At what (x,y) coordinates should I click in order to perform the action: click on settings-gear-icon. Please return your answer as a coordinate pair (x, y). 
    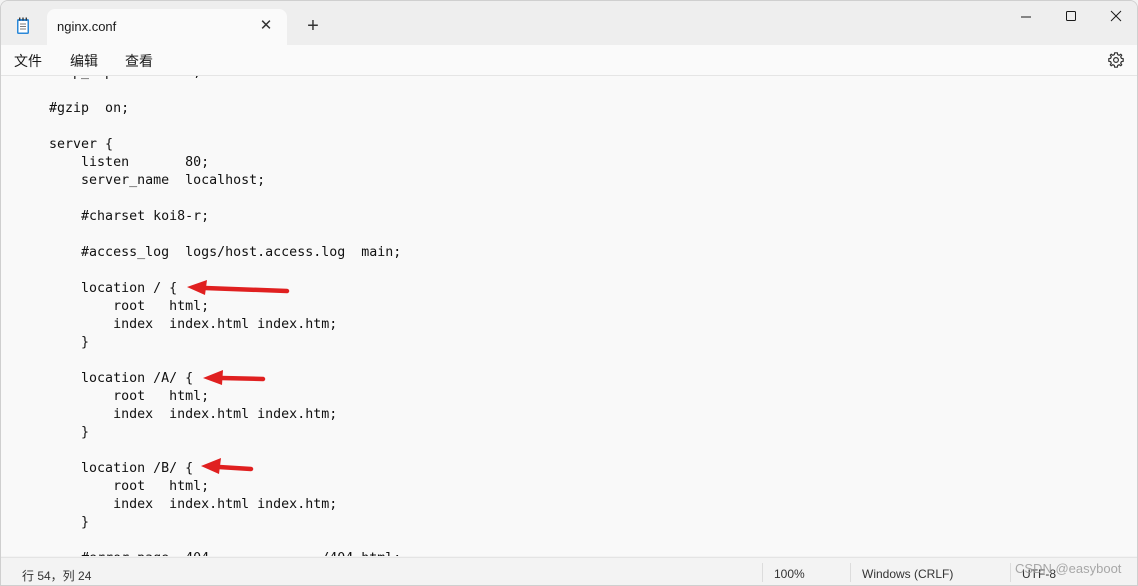
    Looking at the image, I should click on (1116, 60).